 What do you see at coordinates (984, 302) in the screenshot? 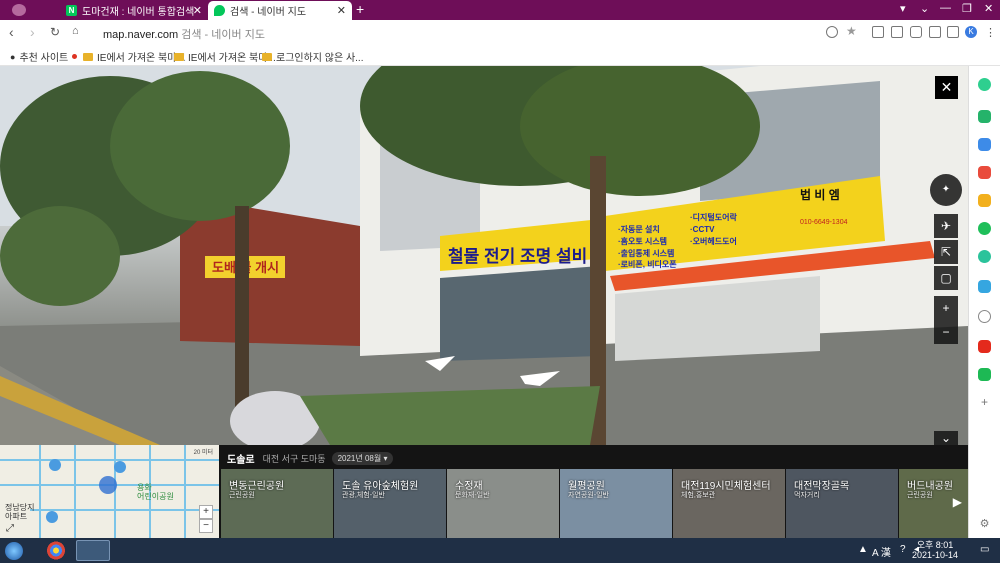
I see `browser-sidebar: + ⚙` at bounding box center [984, 302].